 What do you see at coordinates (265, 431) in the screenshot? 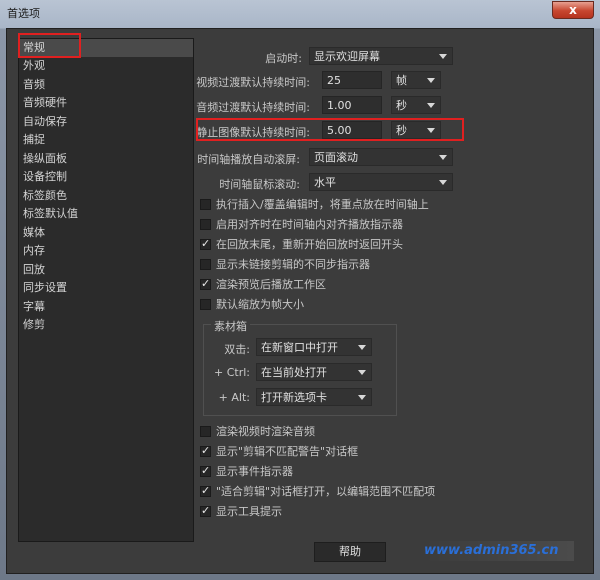
I see `checkbox-label: 渲染视频时渲染音频` at bounding box center [265, 431].